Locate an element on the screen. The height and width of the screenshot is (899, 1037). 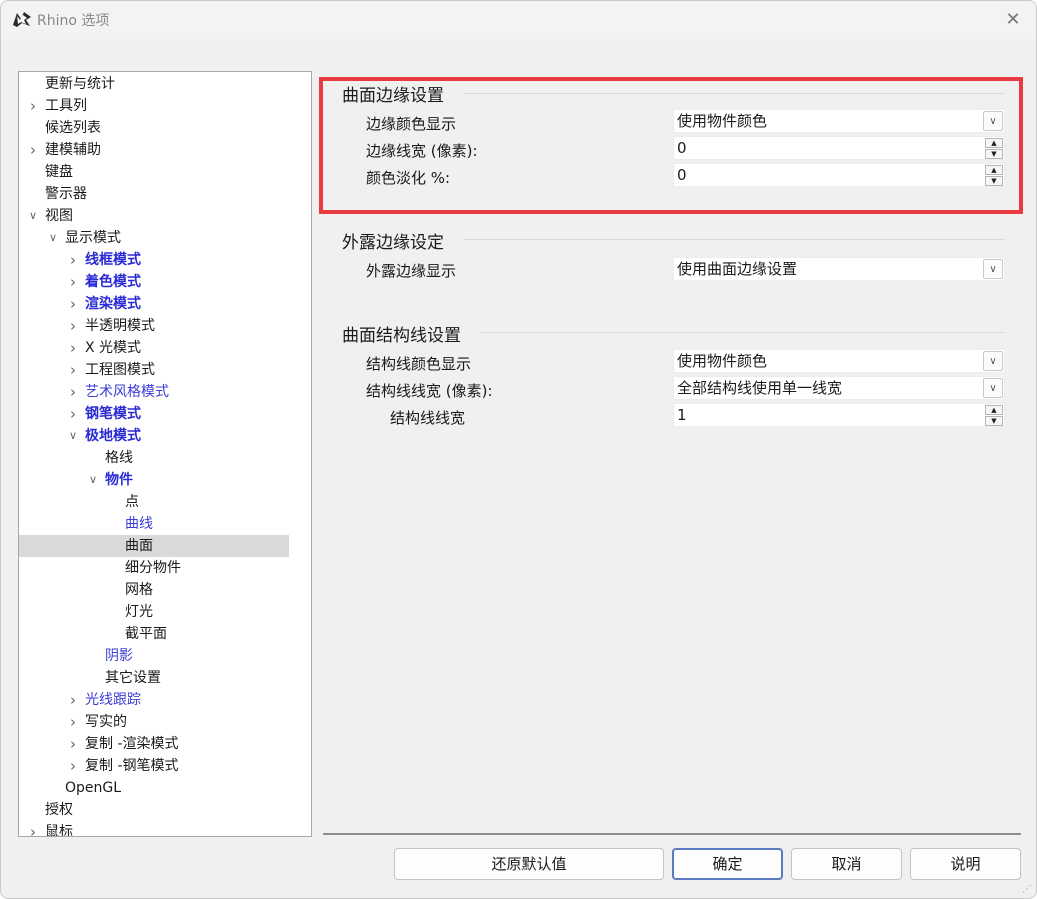
naked-edge-label: 外露边缘显示 is located at coordinates (411, 271).